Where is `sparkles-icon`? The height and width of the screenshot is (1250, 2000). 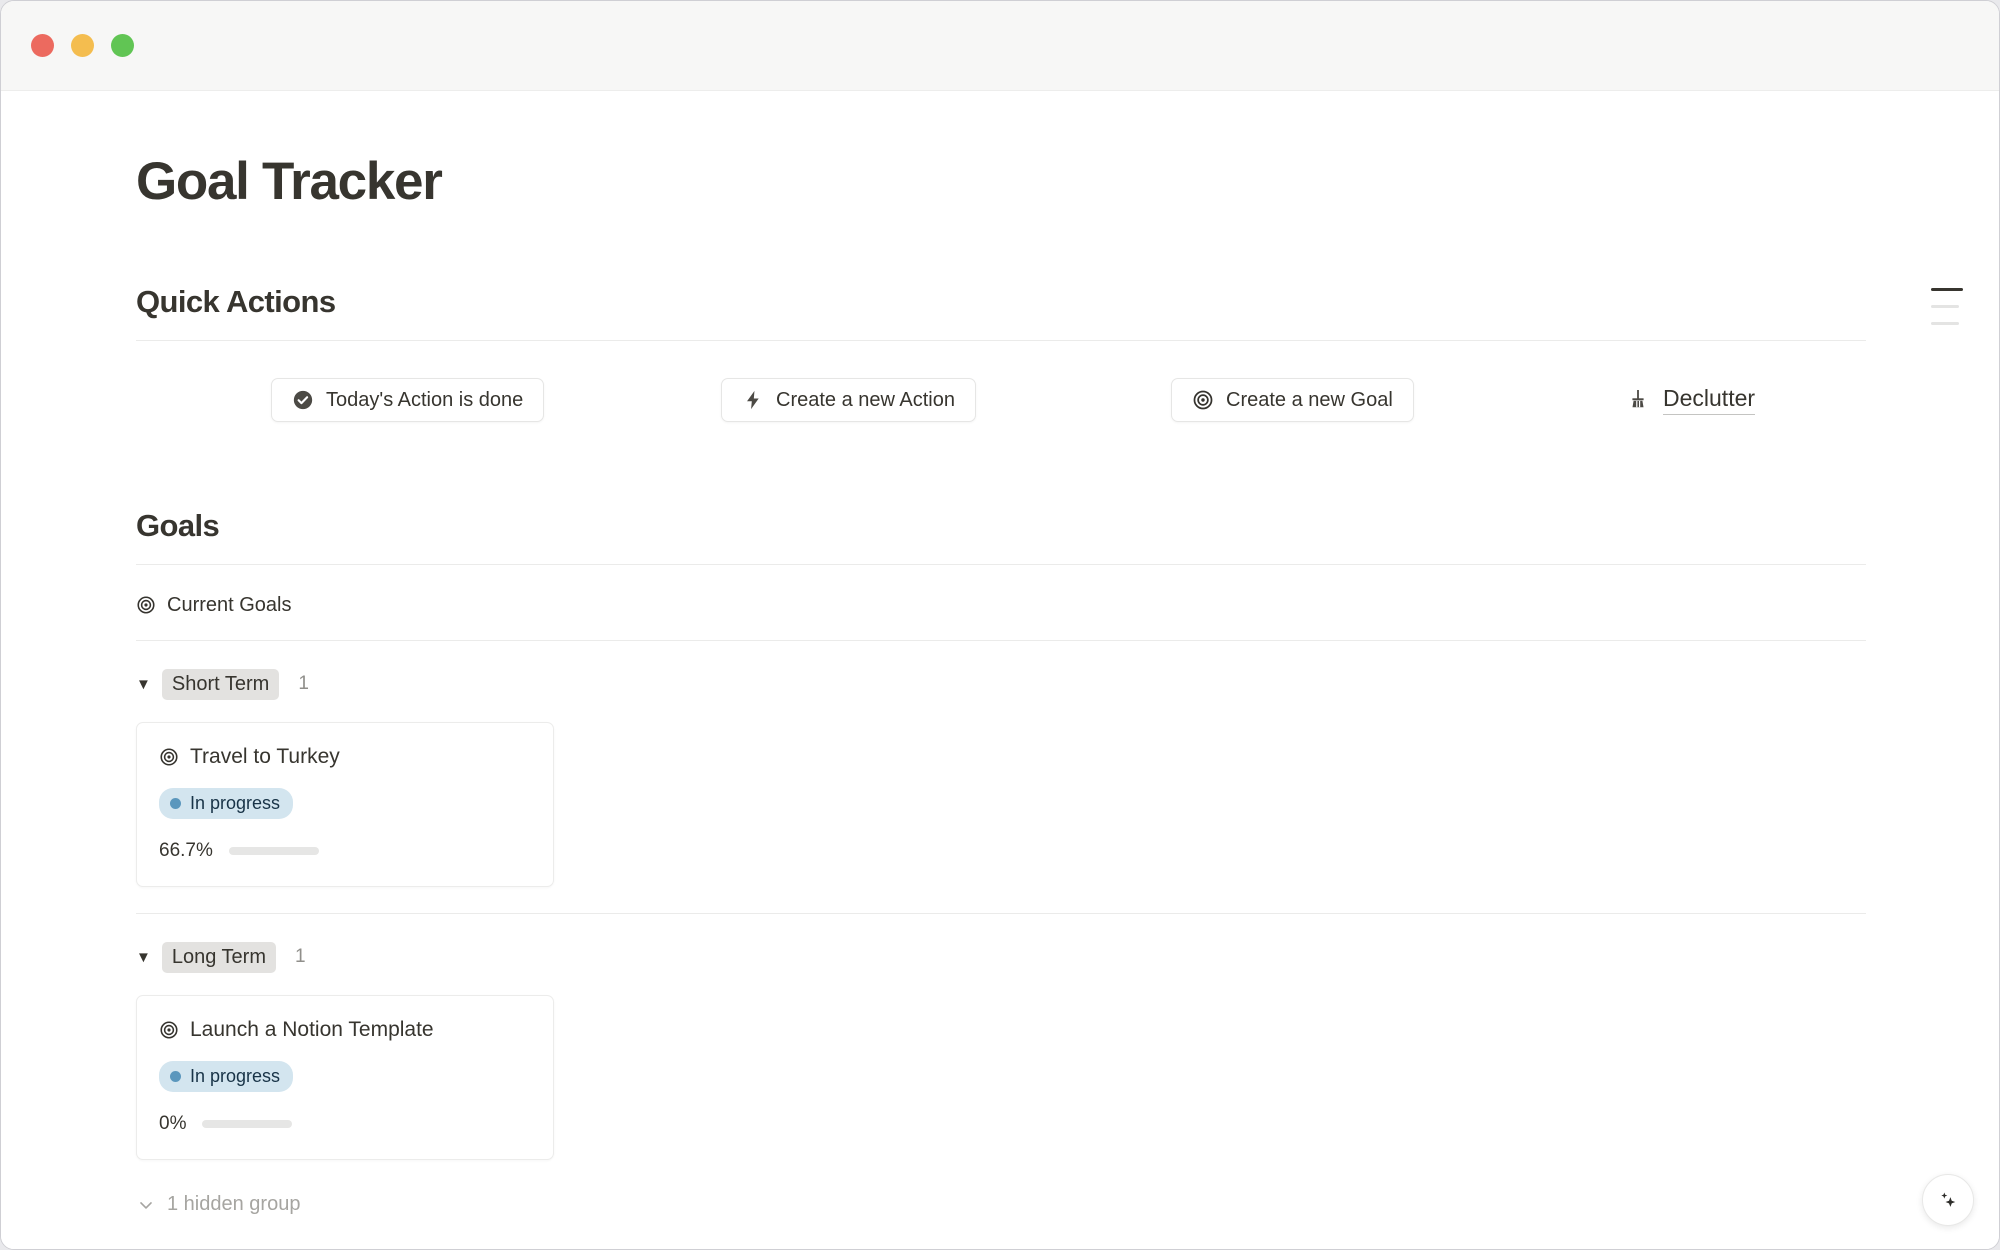
sparkles-icon is located at coordinates (1948, 1200).